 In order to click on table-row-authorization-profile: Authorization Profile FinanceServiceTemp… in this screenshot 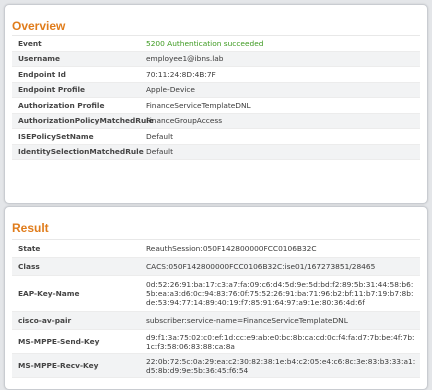, I will do `click(216, 106)`.